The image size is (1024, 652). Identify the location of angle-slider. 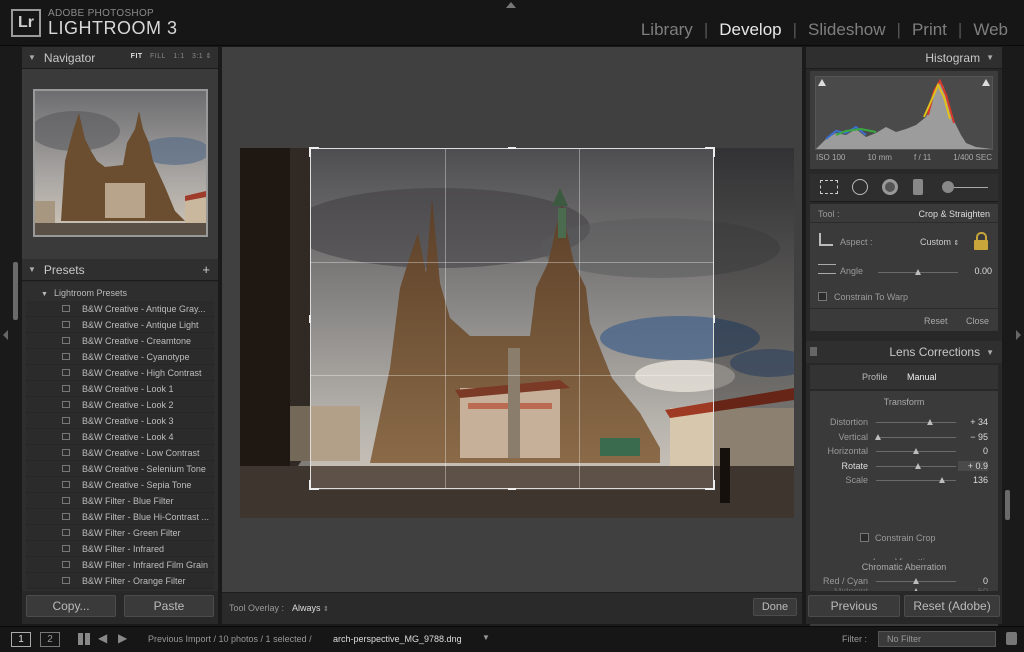
(918, 272).